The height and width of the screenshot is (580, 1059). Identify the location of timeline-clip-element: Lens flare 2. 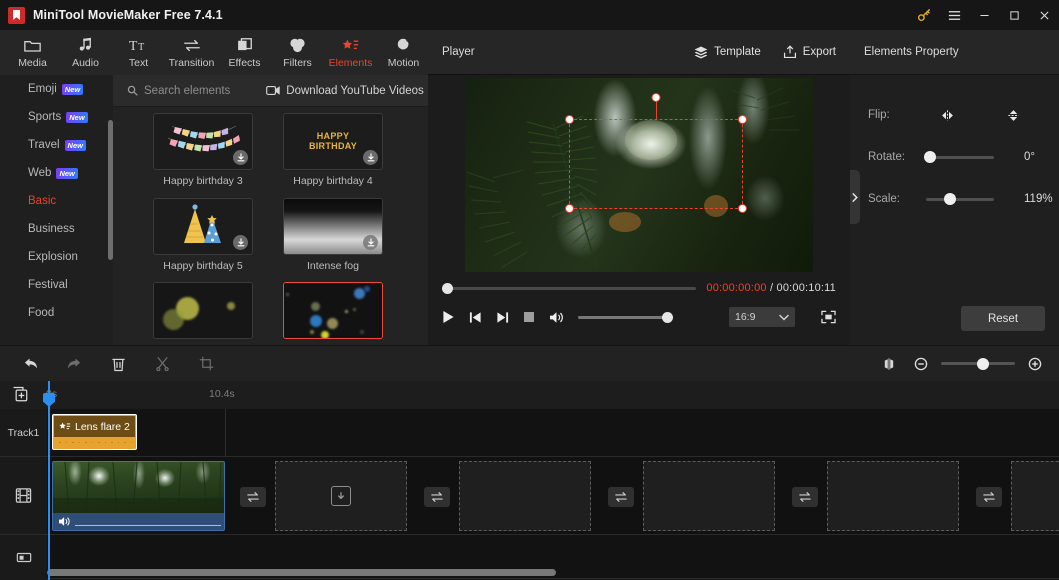
(94, 432).